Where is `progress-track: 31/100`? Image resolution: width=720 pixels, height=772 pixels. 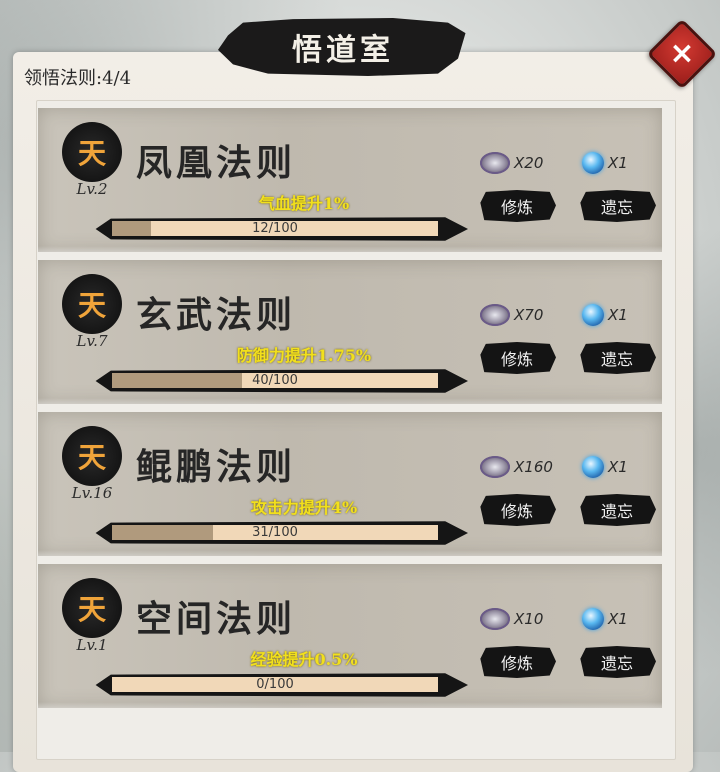
progress-track: 31/100 is located at coordinates (275, 532).